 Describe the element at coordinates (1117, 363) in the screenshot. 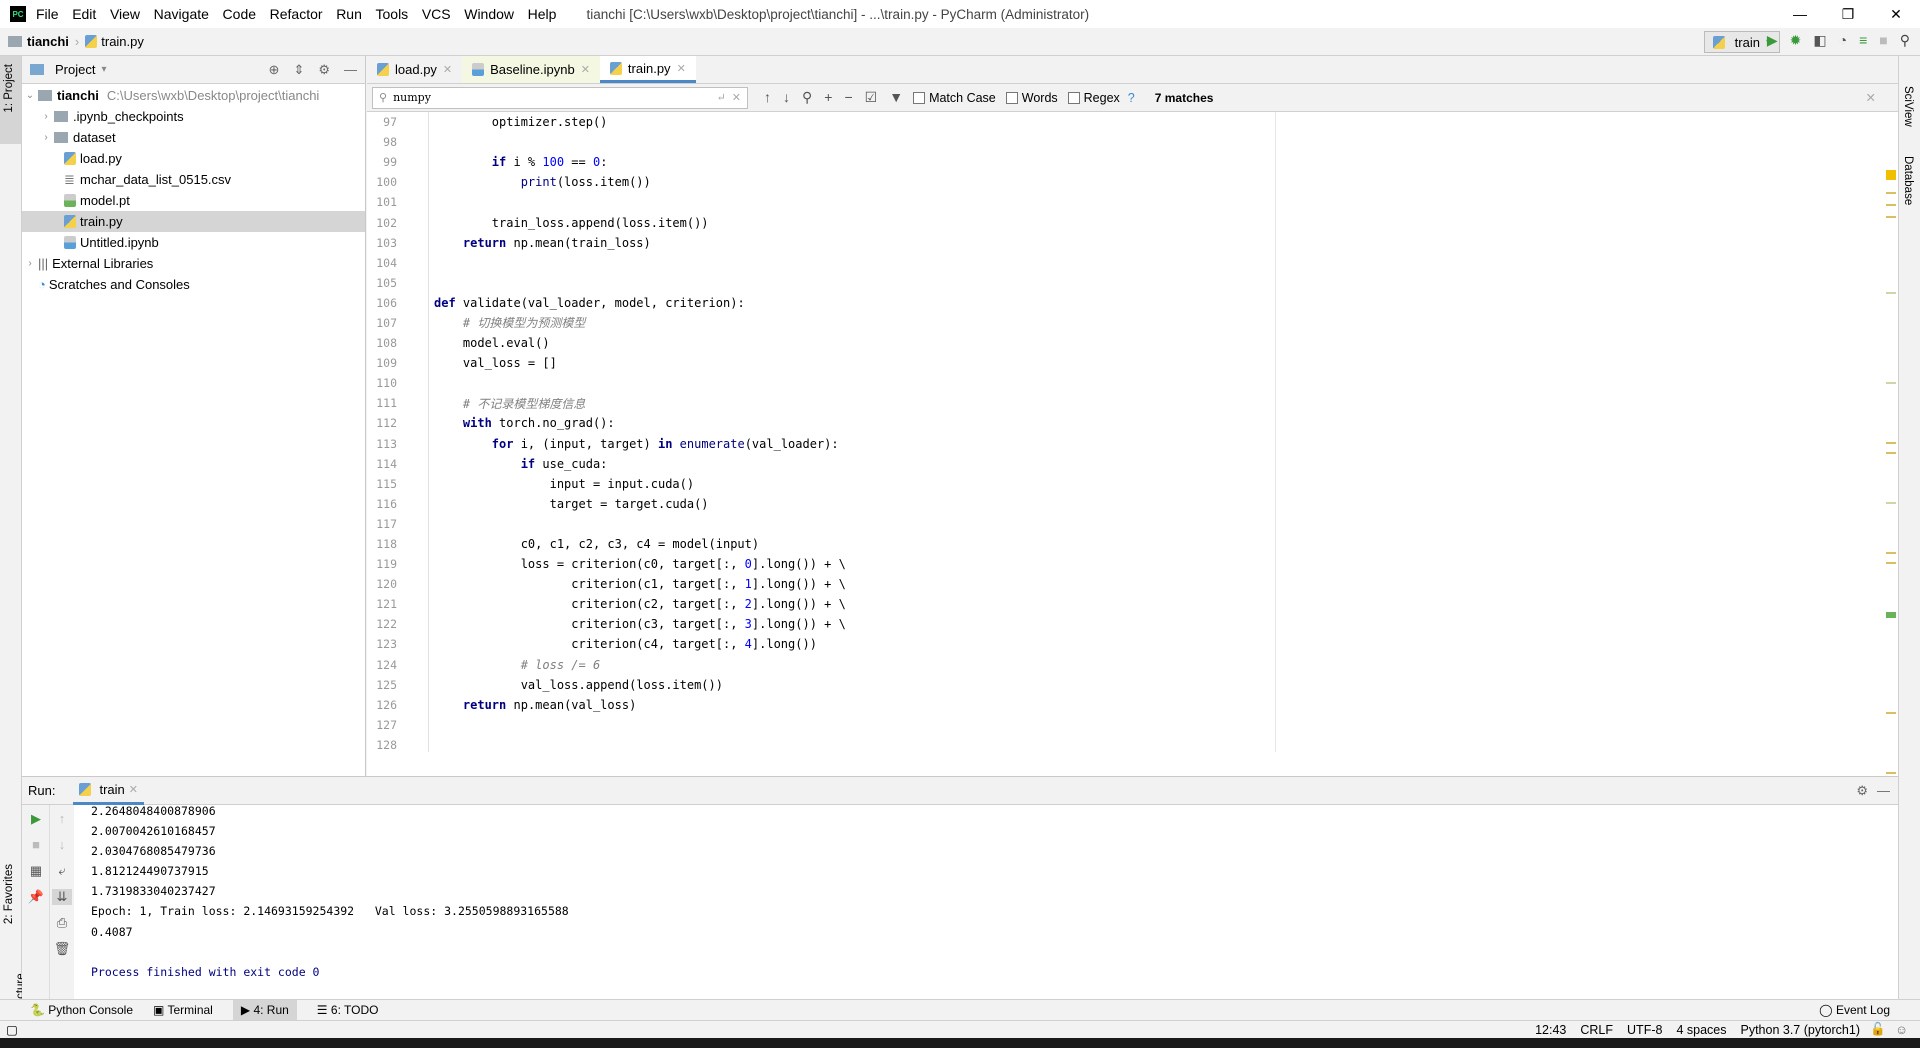

I see `code-line: 109 val_loss = []` at that location.